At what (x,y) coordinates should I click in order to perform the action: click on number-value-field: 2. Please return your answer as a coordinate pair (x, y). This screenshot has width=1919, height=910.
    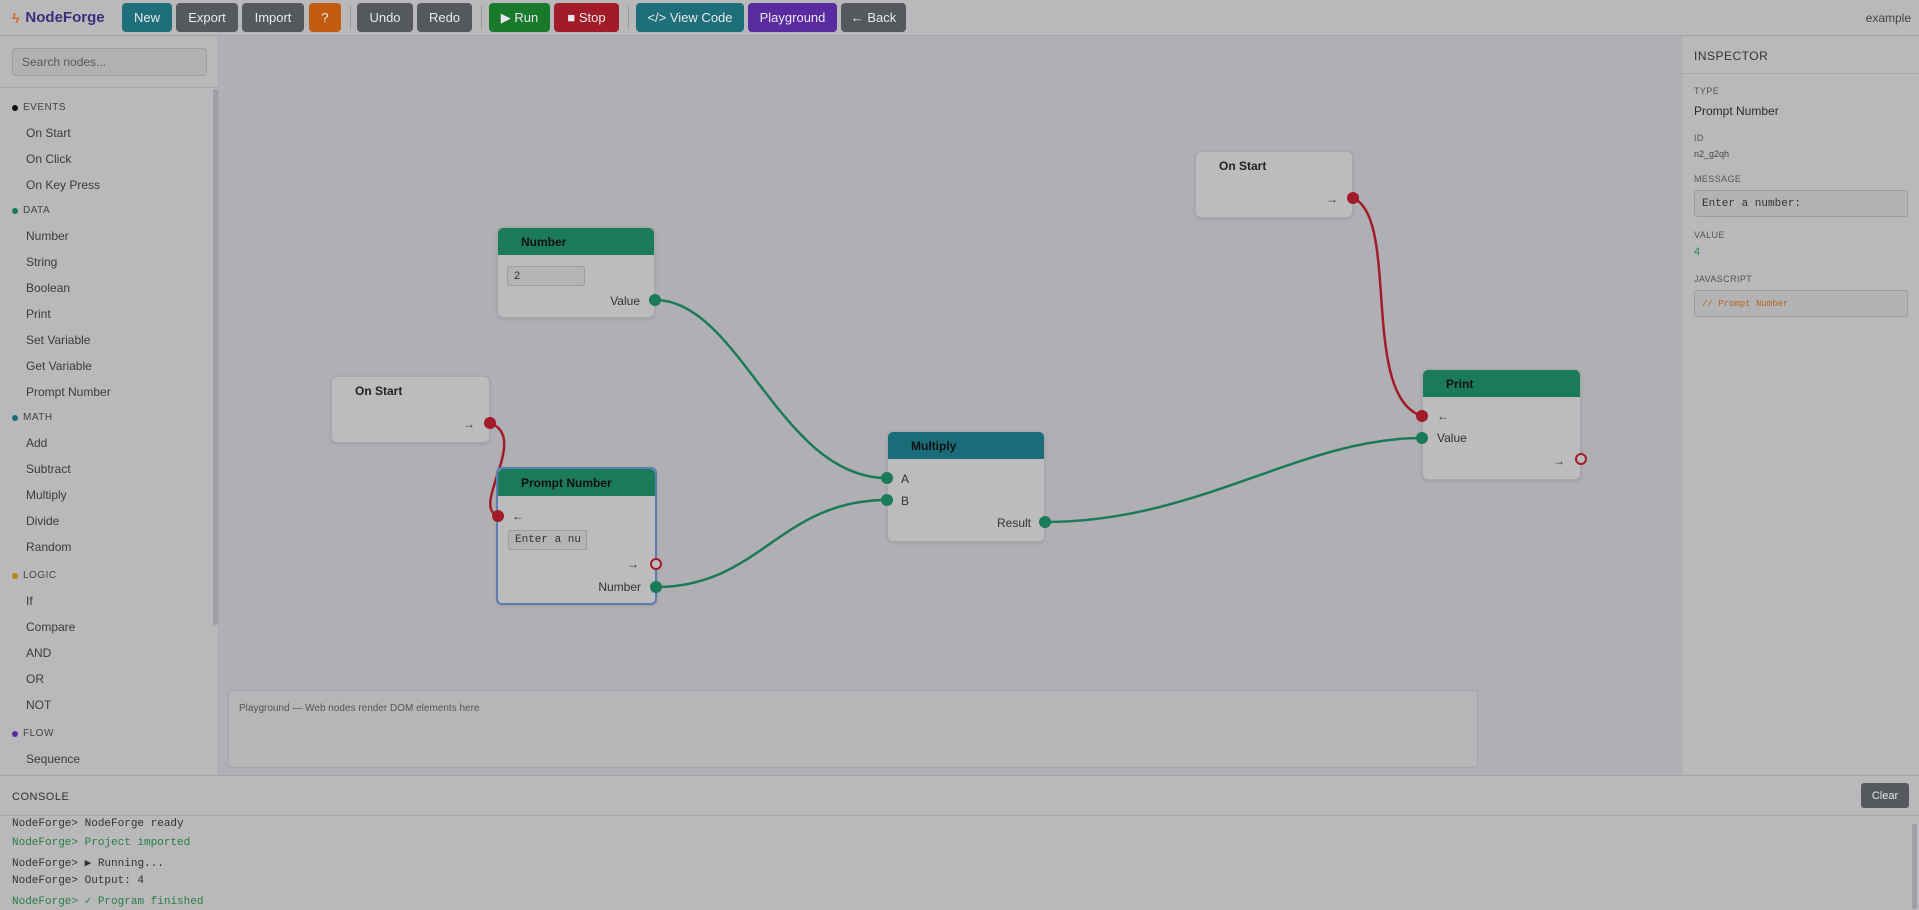
    Looking at the image, I should click on (546, 276).